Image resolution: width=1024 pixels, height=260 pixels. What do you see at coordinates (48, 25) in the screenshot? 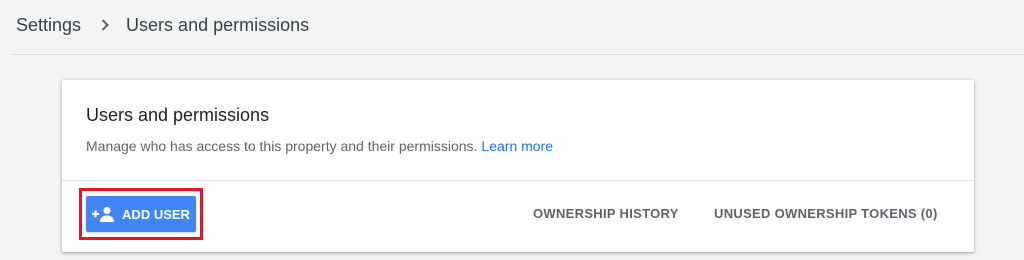
I see `breadcrumb-settings: Settings` at bounding box center [48, 25].